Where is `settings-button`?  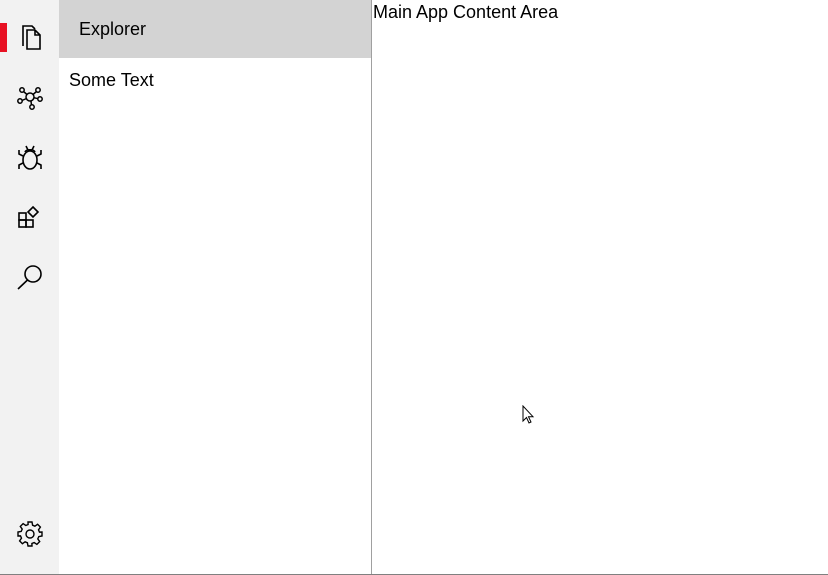
settings-button is located at coordinates (29, 534).